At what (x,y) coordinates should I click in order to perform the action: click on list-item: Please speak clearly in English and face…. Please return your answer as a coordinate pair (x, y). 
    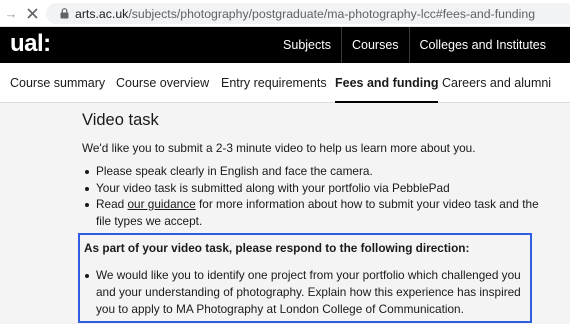
    Looking at the image, I should click on (315, 171).